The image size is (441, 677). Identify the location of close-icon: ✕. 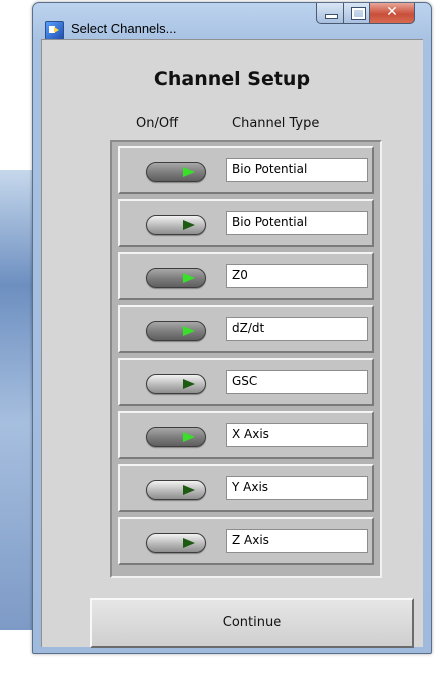
(392, 12).